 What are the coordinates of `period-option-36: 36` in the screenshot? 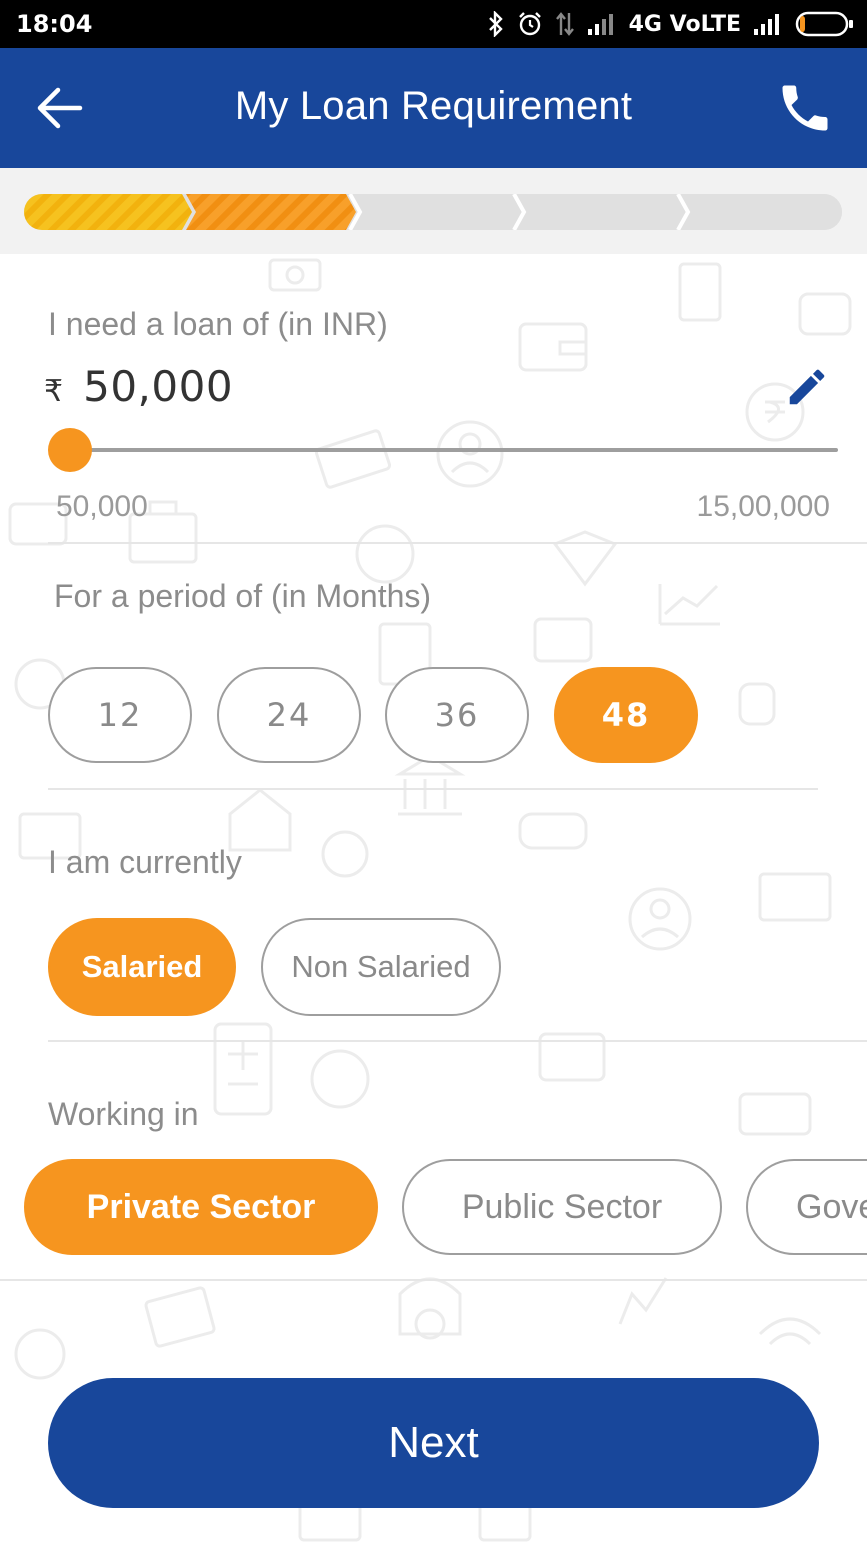 It's located at (457, 715).